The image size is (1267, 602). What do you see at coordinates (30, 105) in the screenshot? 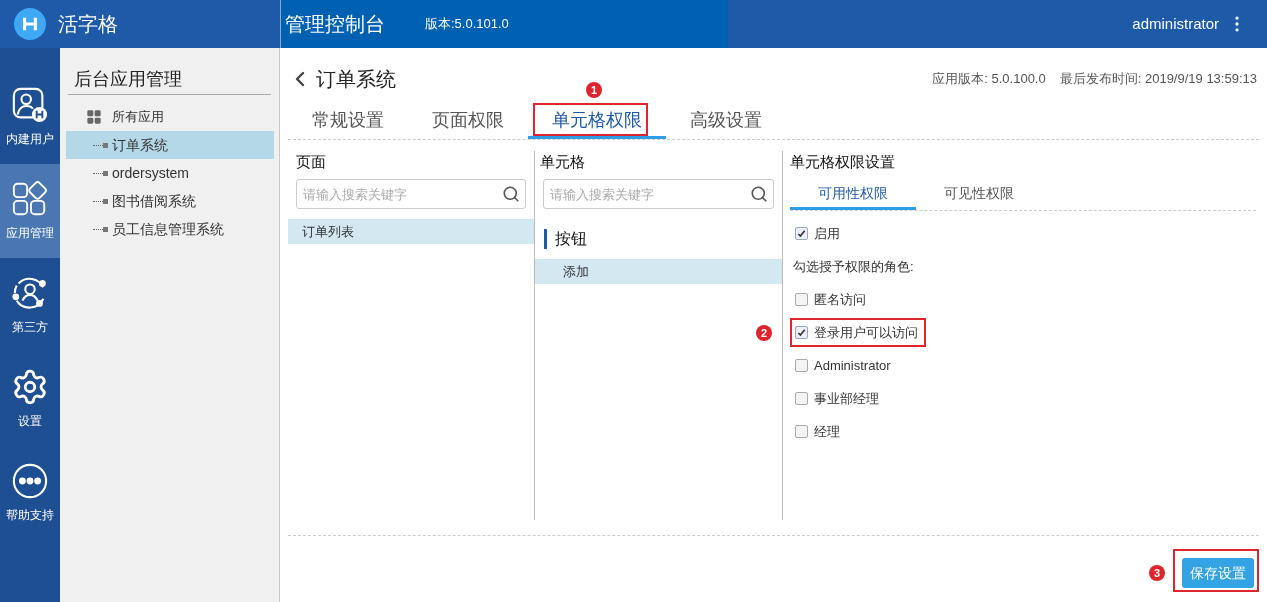
I see `user-badge-icon` at bounding box center [30, 105].